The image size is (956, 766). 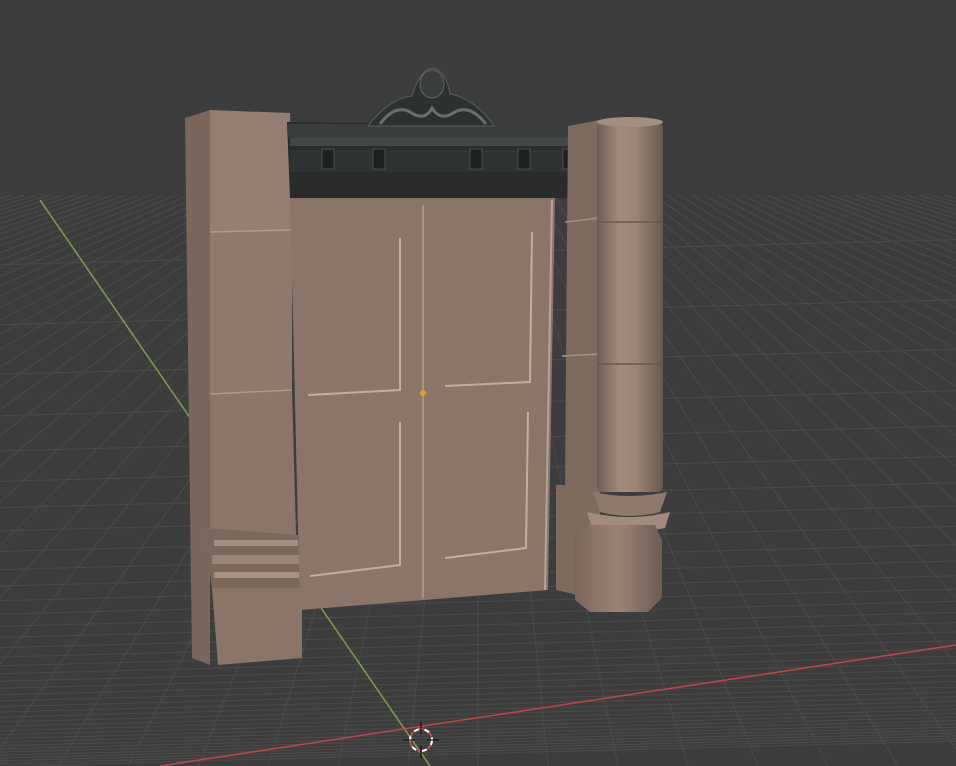 I want to click on object-origin-marker, so click(x=423, y=393).